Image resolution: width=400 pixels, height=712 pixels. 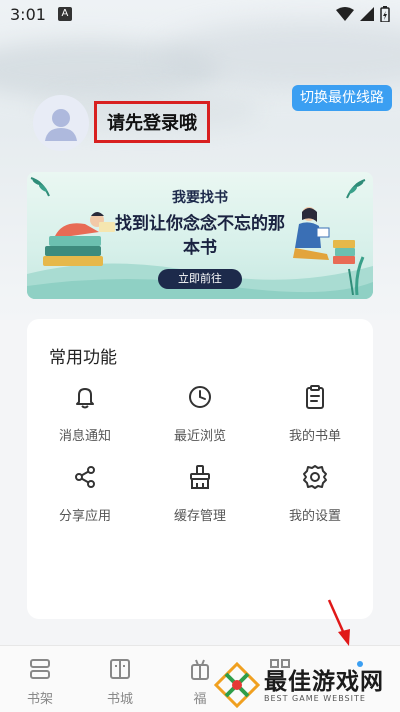 What do you see at coordinates (324, 682) in the screenshot?
I see `watermark-title: 最佳游戏网` at bounding box center [324, 682].